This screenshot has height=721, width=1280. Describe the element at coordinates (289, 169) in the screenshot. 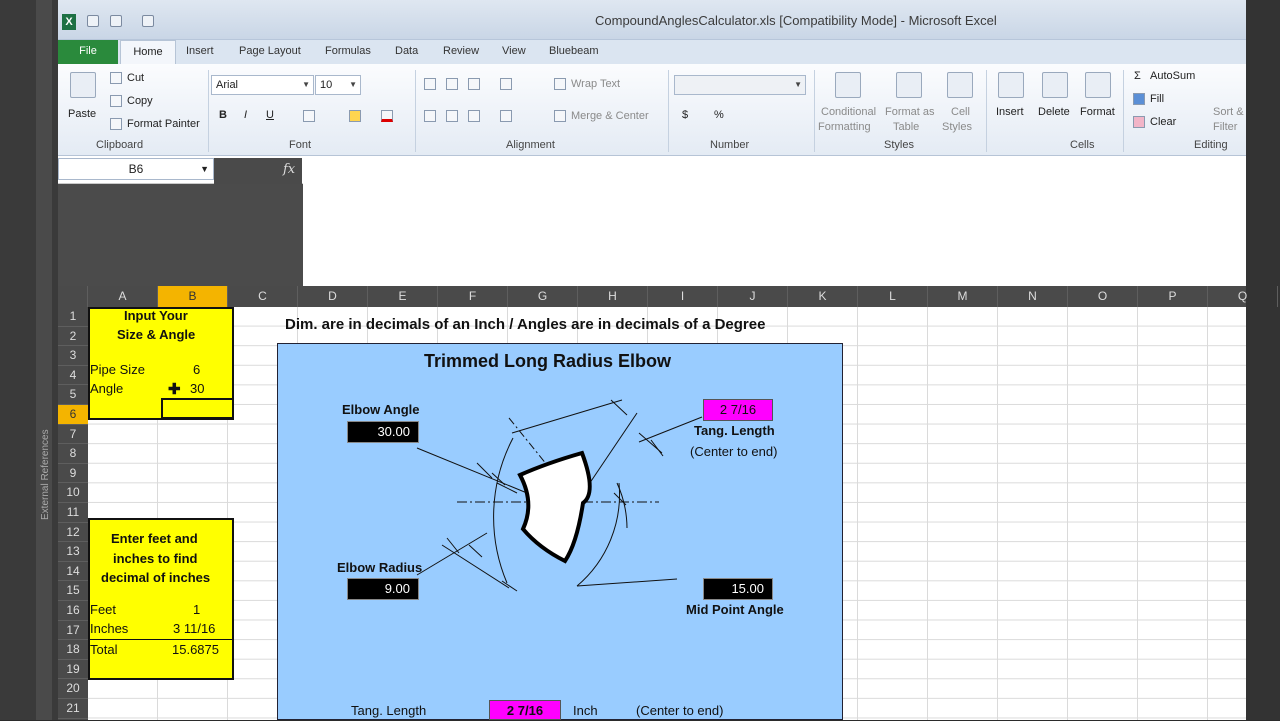

I see `insert-function-icon: fx` at that location.